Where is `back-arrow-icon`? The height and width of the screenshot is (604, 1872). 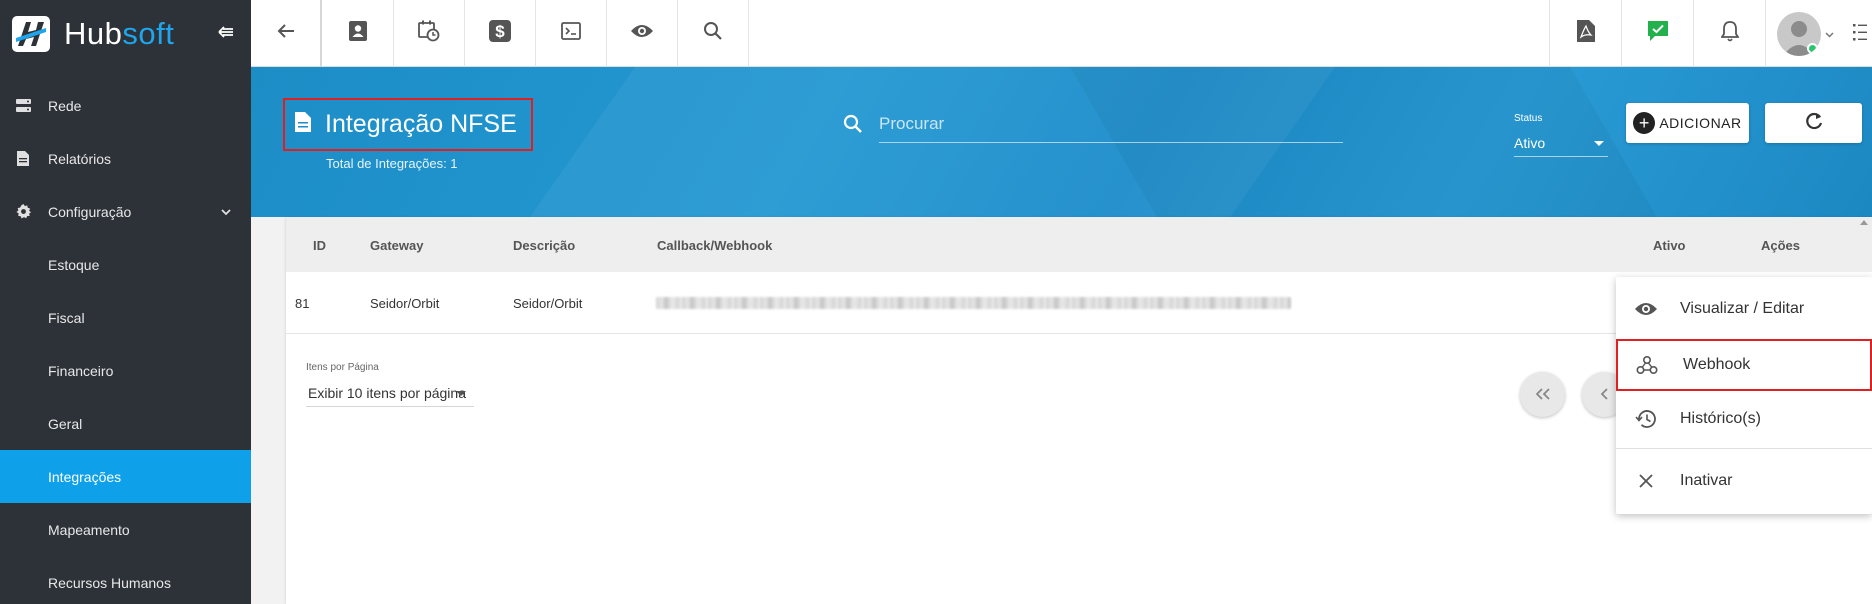
back-arrow-icon is located at coordinates (286, 33).